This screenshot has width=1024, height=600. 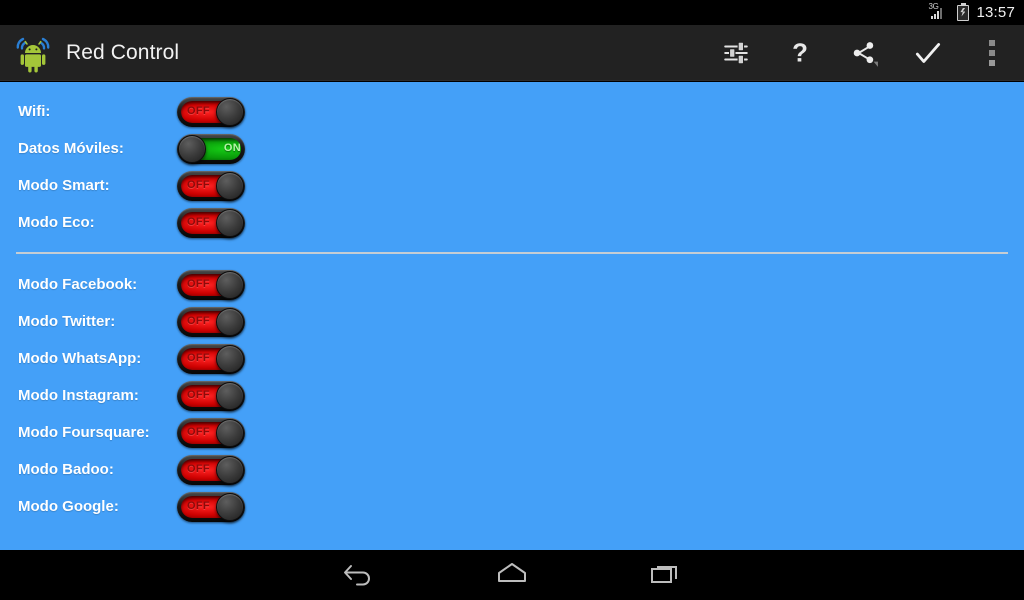 What do you see at coordinates (56, 222) in the screenshot?
I see `settings-row-label: Modo Eco:` at bounding box center [56, 222].